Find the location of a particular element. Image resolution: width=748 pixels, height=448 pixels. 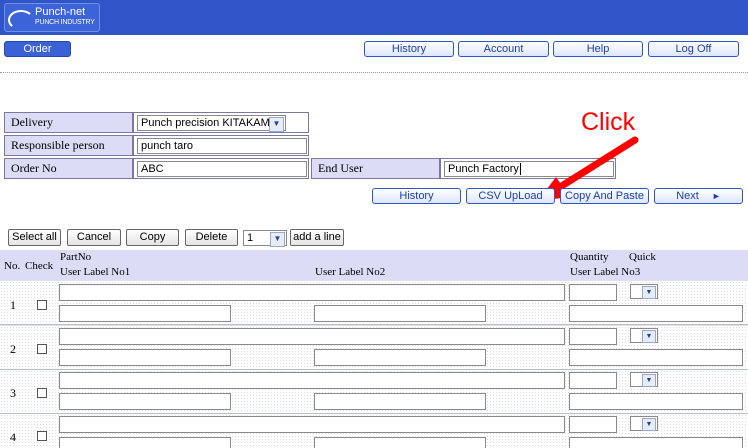

top-bar is located at coordinates (374, 17).